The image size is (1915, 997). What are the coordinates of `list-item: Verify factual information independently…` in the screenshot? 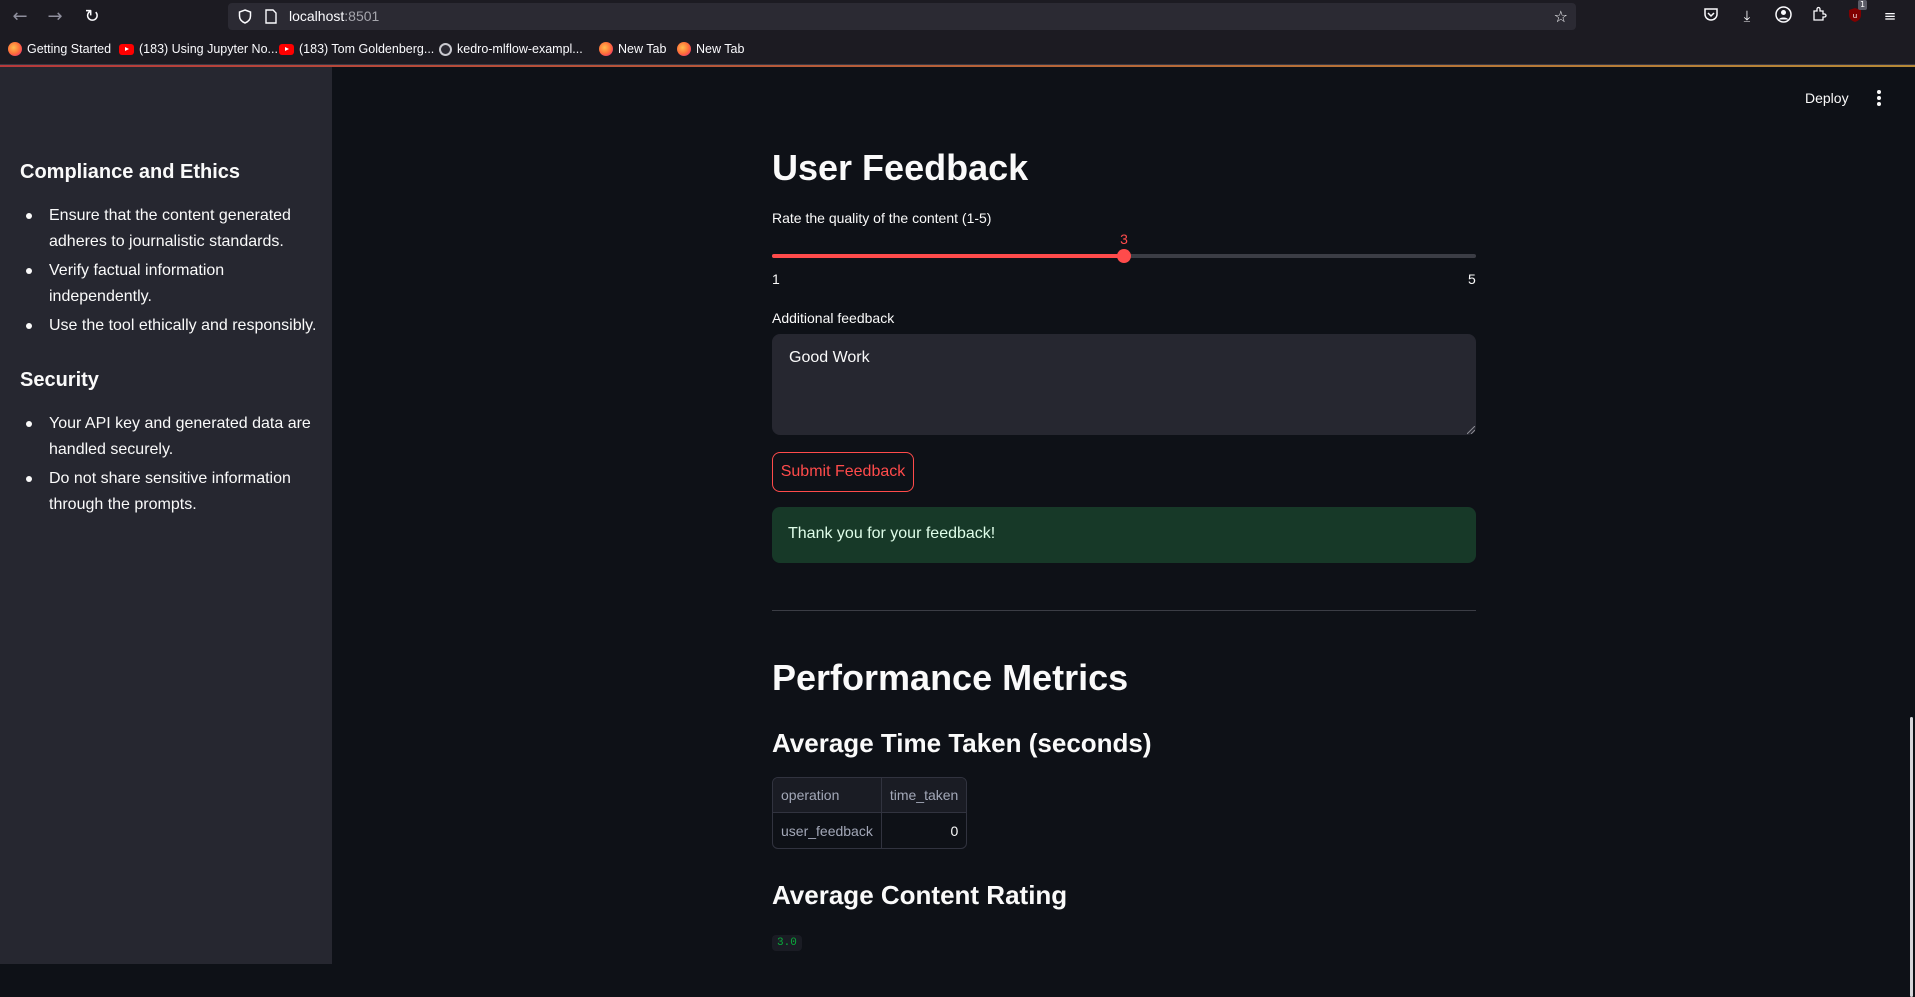 It's located at (170, 284).